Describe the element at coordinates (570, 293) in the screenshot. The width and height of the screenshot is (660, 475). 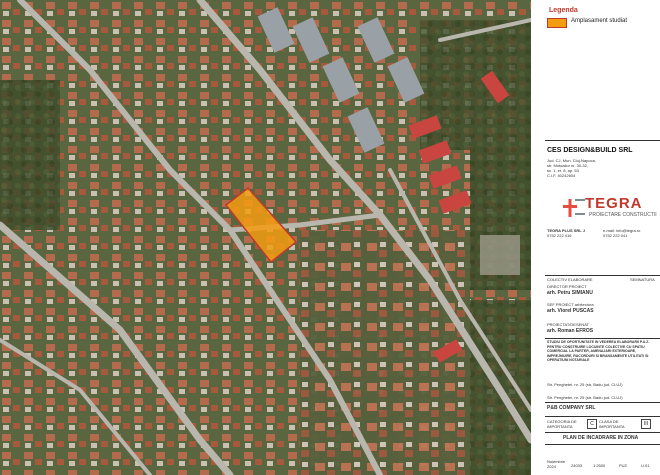
I see `director-name: arh. Petru SIMIANU` at that location.